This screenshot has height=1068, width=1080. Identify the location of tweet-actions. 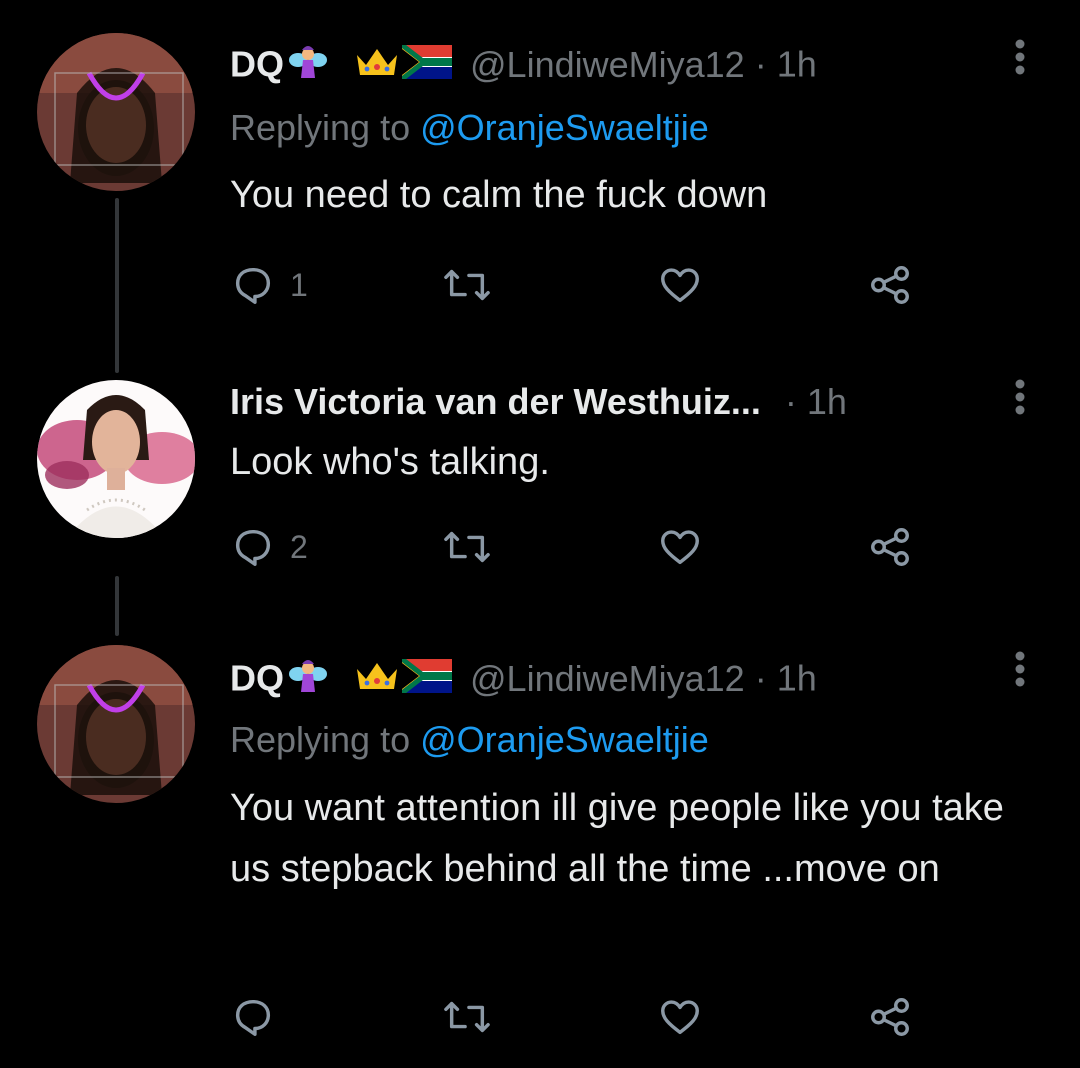
(630, 1017).